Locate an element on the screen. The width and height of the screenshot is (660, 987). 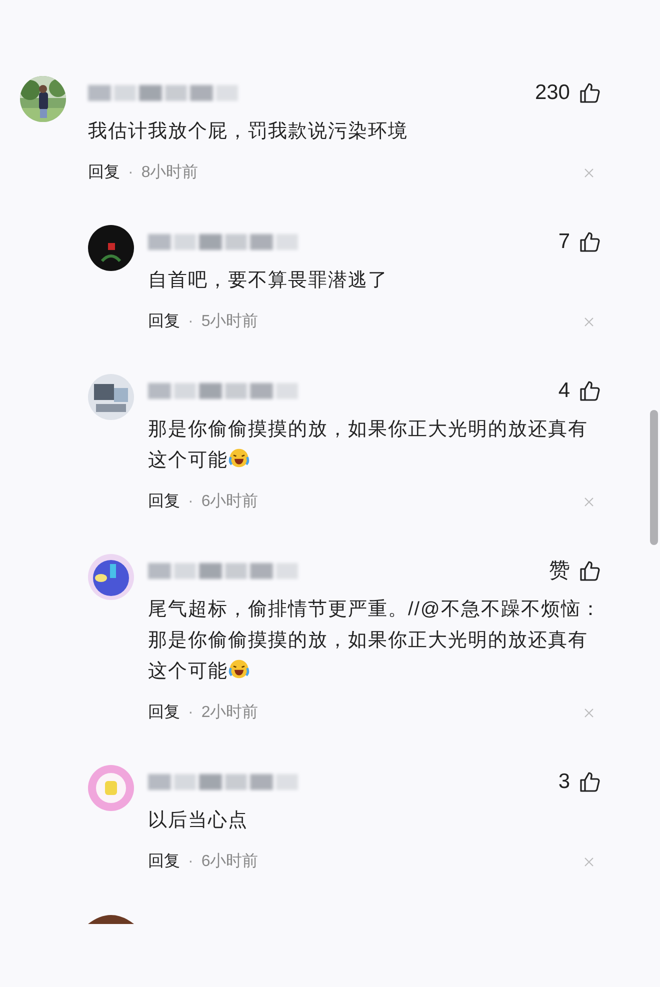
like-count: 230 is located at coordinates (552, 93).